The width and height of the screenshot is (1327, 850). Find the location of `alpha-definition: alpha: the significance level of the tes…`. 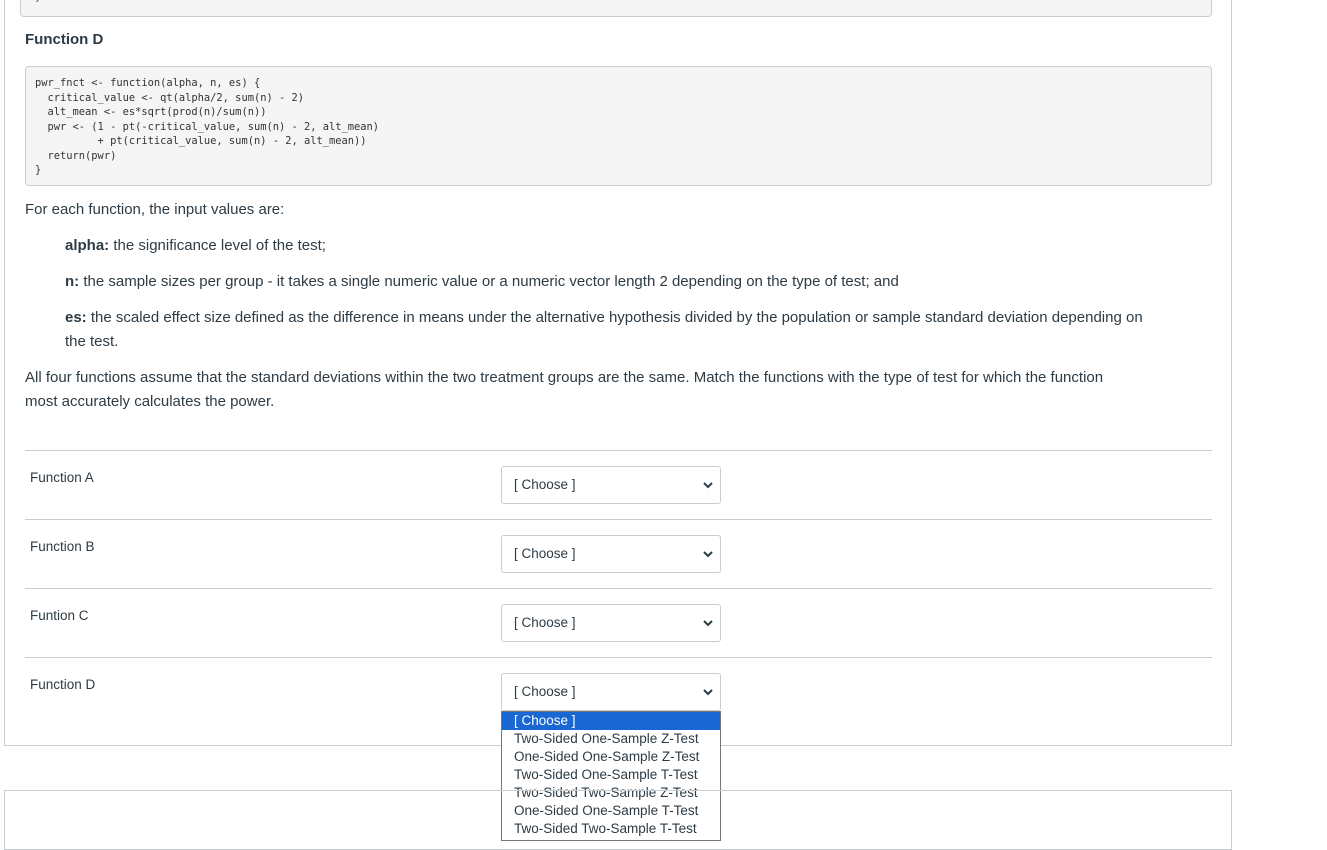

alpha-definition: alpha: the significance level of the tes… is located at coordinates (195, 246).